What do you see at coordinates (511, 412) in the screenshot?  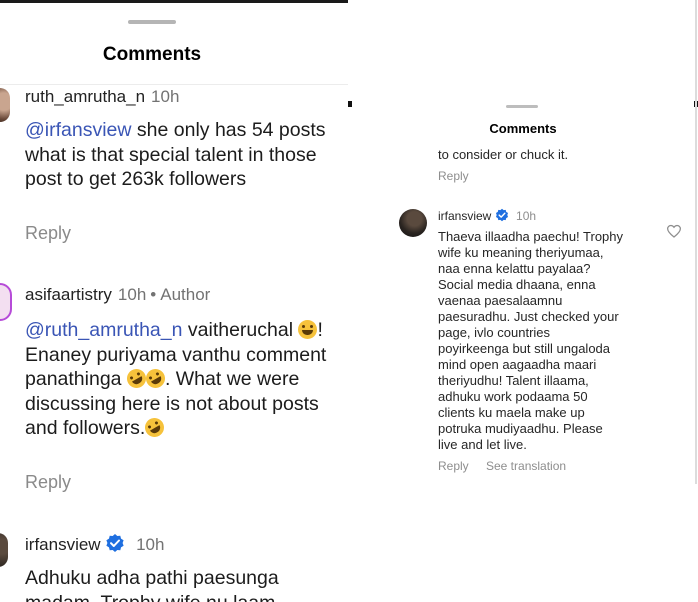 I see `comment-line: clients ku maela make up` at bounding box center [511, 412].